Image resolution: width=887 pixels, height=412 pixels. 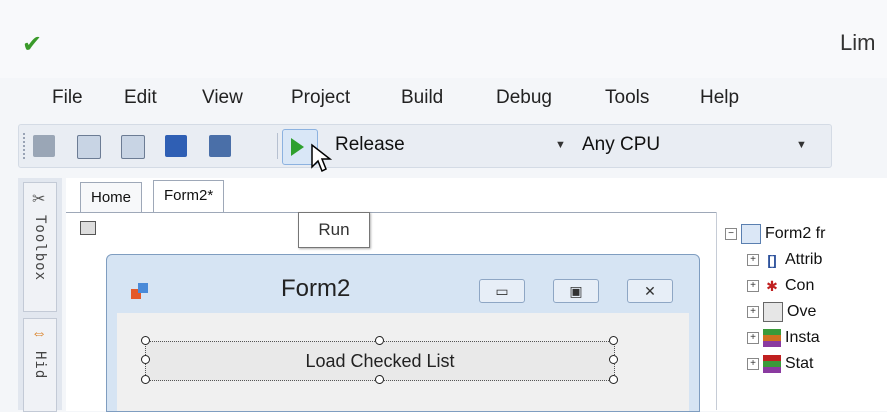 What do you see at coordinates (316, 288) in the screenshot?
I see `form-title: Form2` at bounding box center [316, 288].